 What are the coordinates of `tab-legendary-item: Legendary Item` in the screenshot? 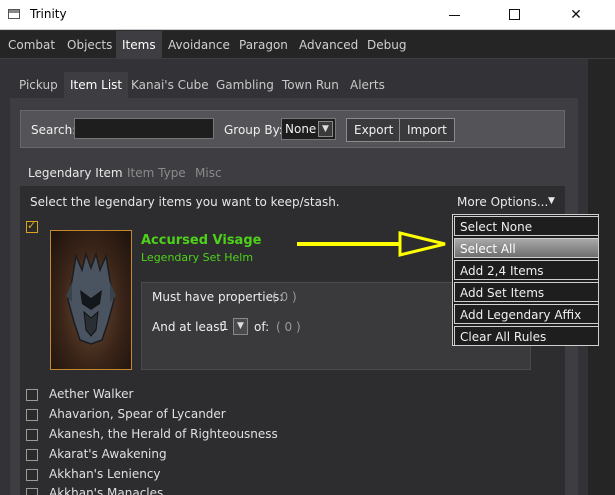 It's located at (75, 173).